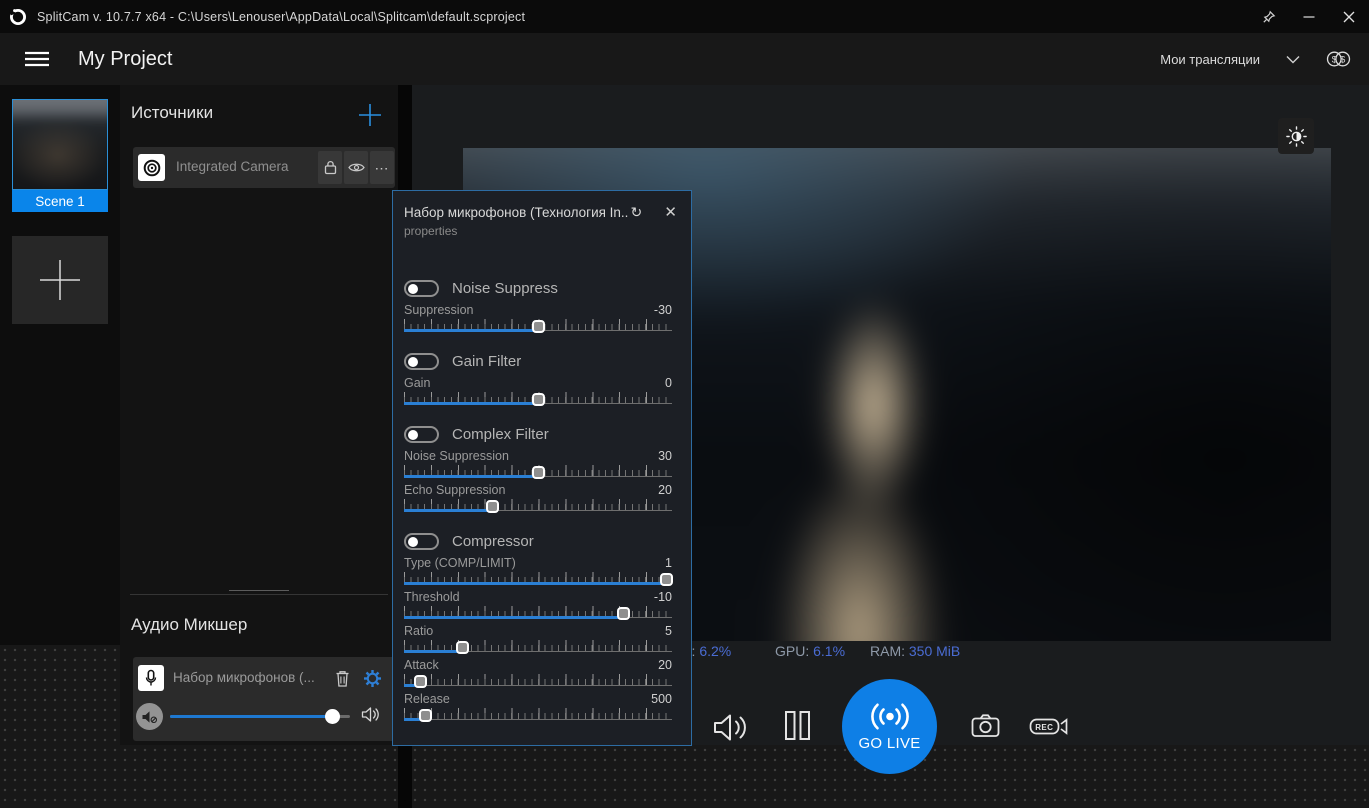 Image resolution: width=1369 pixels, height=808 pixels. Describe the element at coordinates (421, 665) in the screenshot. I see `slider-label: Attack` at that location.